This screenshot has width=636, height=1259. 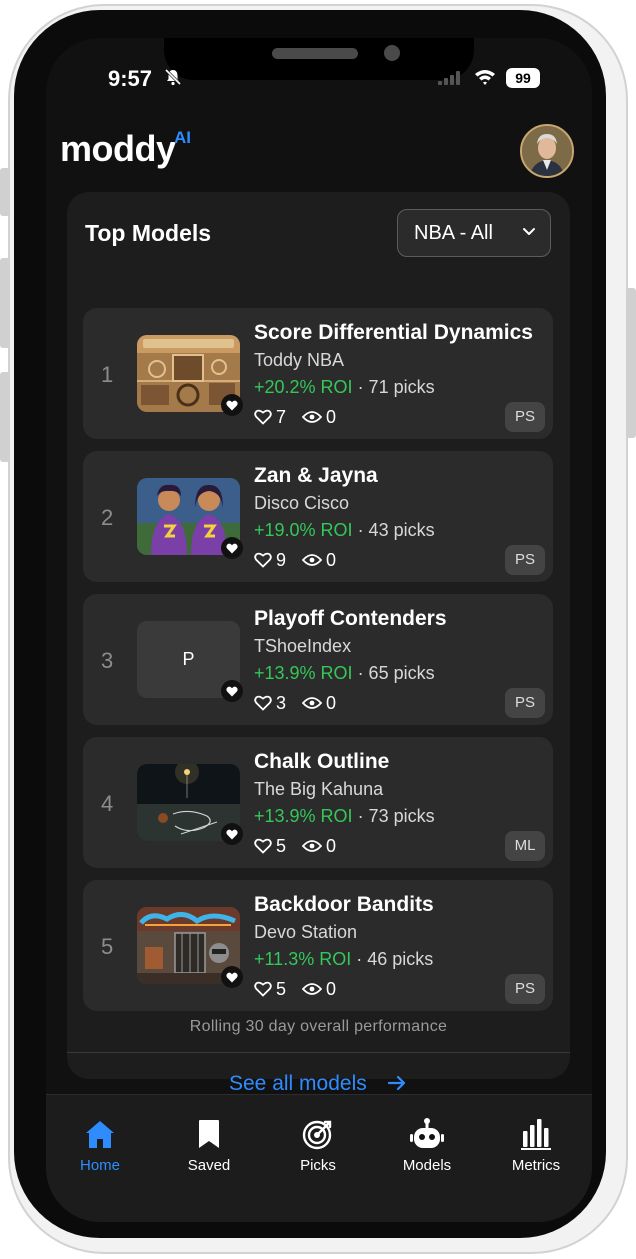 What do you see at coordinates (393, 387) in the screenshot?
I see `model-picks: · 71 picks` at bounding box center [393, 387].